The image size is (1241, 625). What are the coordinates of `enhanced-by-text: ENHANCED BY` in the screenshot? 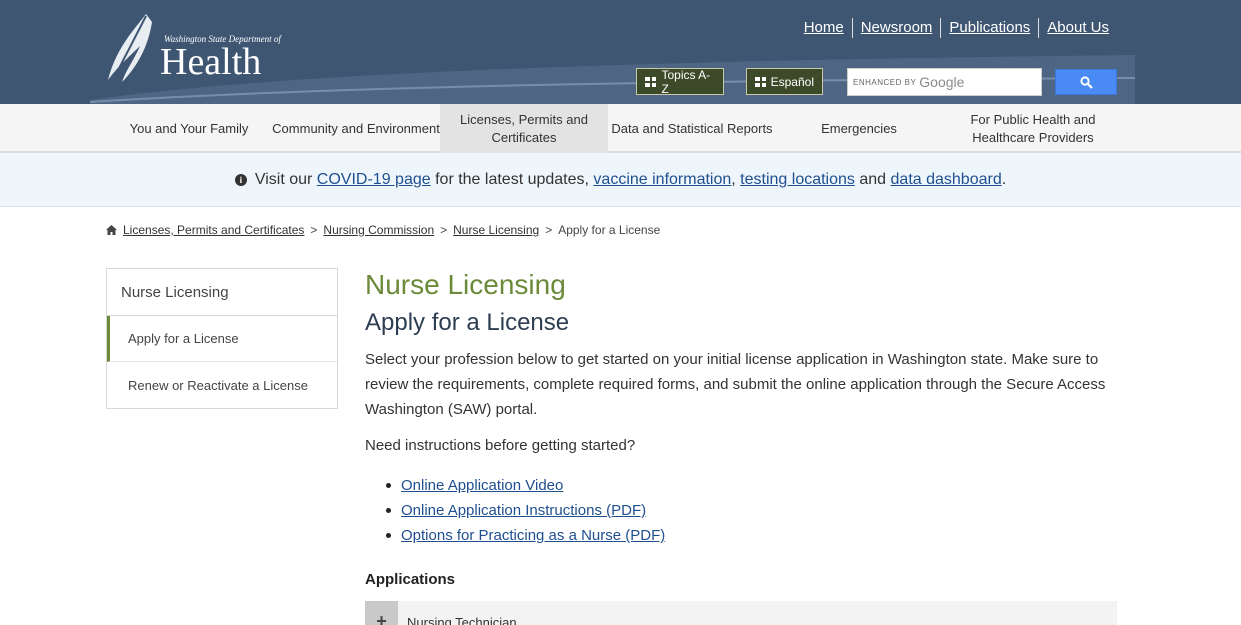 It's located at (885, 82).